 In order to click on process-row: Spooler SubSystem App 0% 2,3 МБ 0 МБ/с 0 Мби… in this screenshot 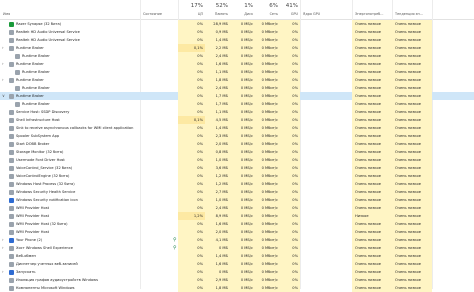, I will do `click(237, 136)`.